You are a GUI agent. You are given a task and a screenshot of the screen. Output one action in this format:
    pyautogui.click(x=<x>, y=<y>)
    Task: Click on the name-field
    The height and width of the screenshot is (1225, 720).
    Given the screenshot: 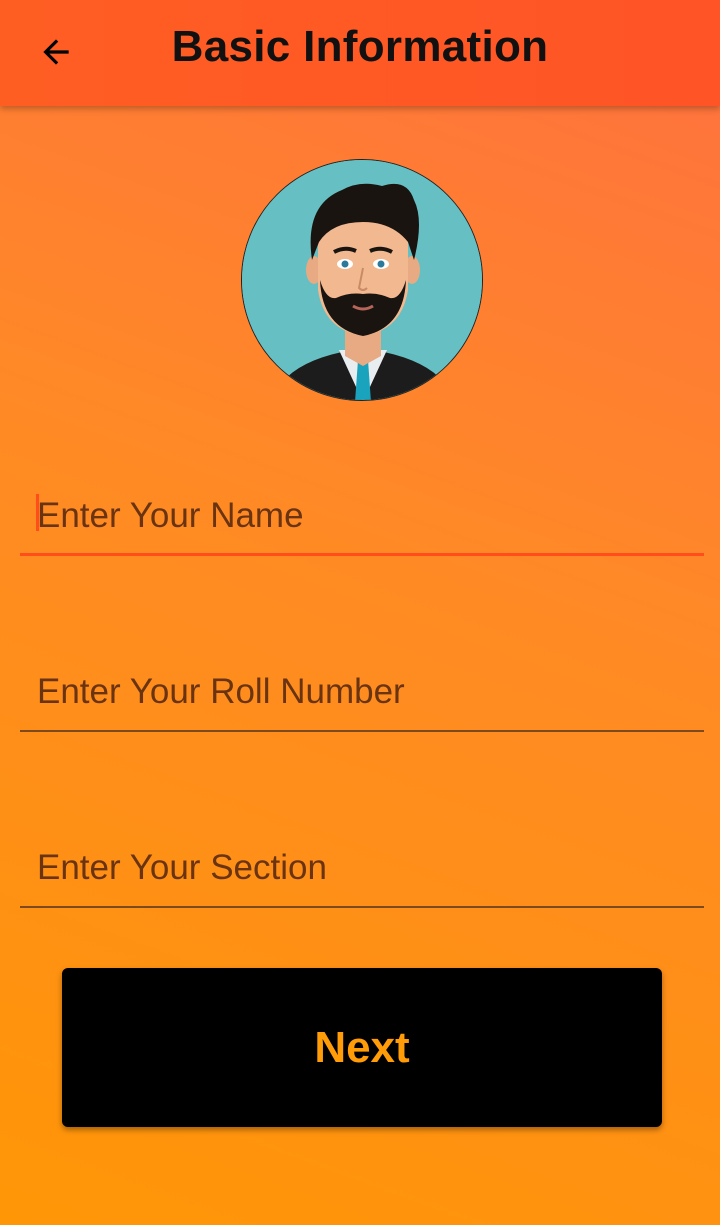 What is the action you would take?
    pyautogui.click(x=362, y=516)
    